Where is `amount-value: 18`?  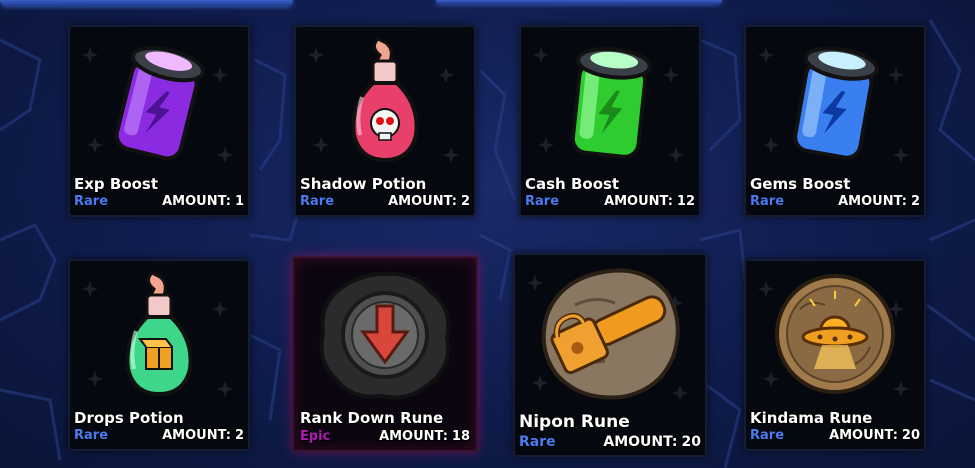
amount-value: 18 is located at coordinates (460, 436).